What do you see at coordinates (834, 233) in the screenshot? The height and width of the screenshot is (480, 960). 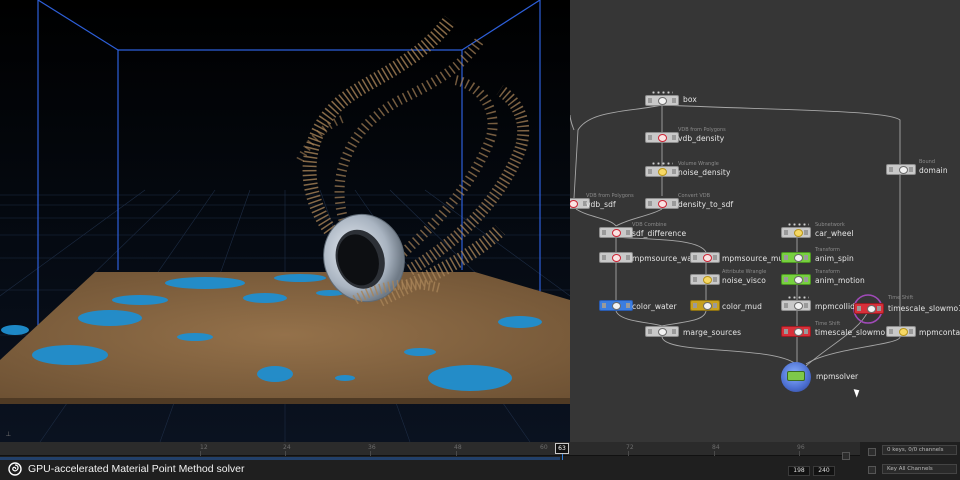 I see `node-label: car_wheel` at bounding box center [834, 233].